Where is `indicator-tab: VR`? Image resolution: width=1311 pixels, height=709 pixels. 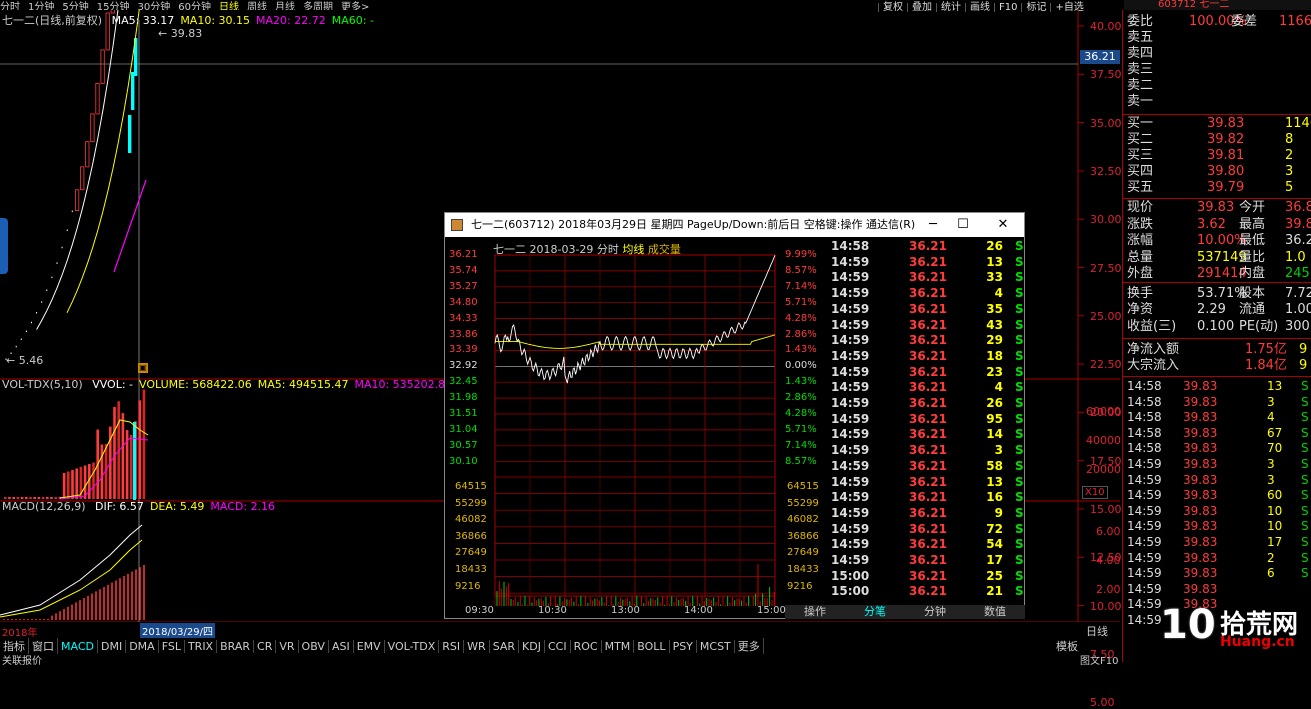
indicator-tab: VR is located at coordinates (287, 646).